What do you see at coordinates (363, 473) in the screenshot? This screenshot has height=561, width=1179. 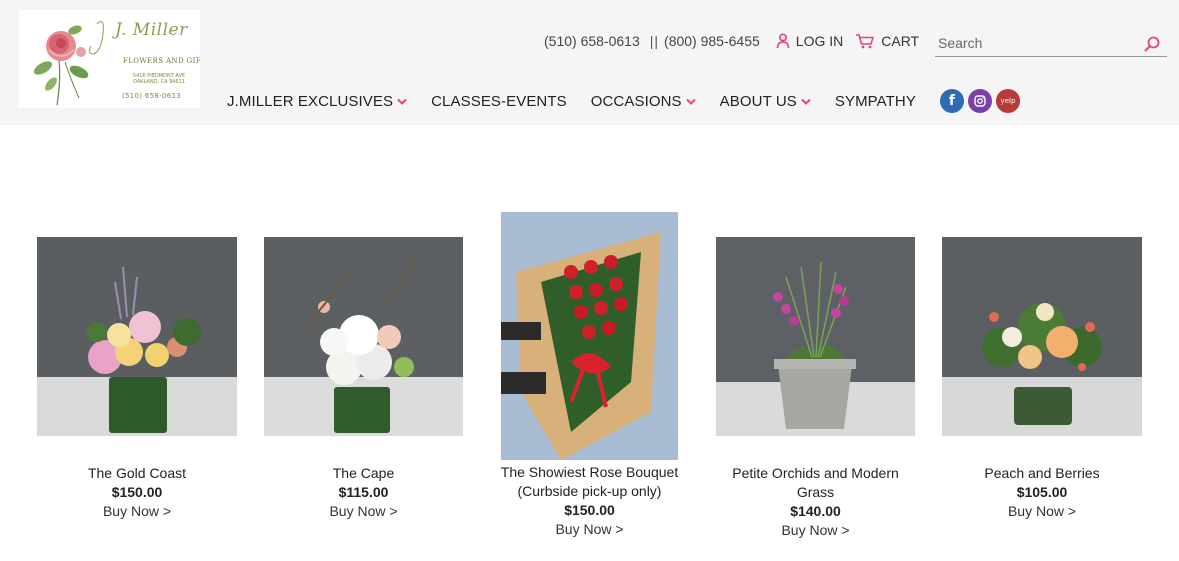 I see `product-name: The Cape` at bounding box center [363, 473].